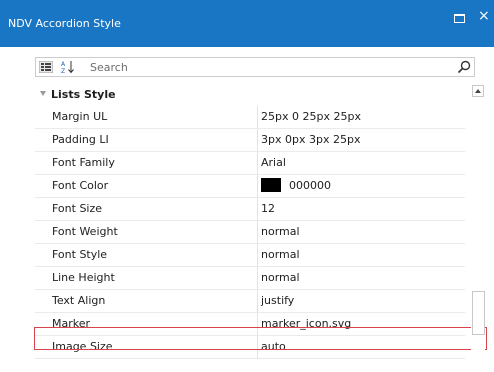 This screenshot has height=372, width=494. I want to click on property-toolbar: A Z, so click(255, 67).